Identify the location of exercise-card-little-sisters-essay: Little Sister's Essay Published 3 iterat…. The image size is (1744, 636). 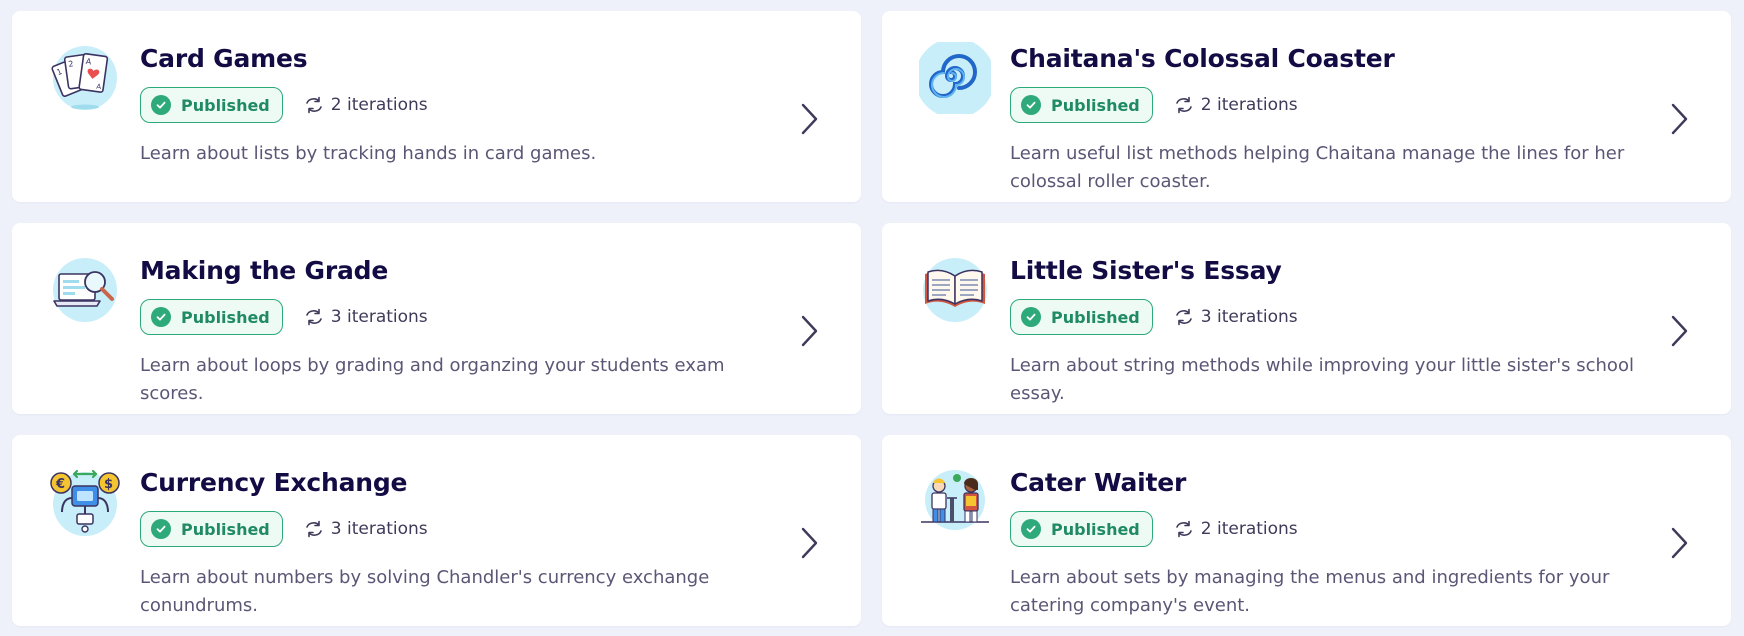
(1306, 318).